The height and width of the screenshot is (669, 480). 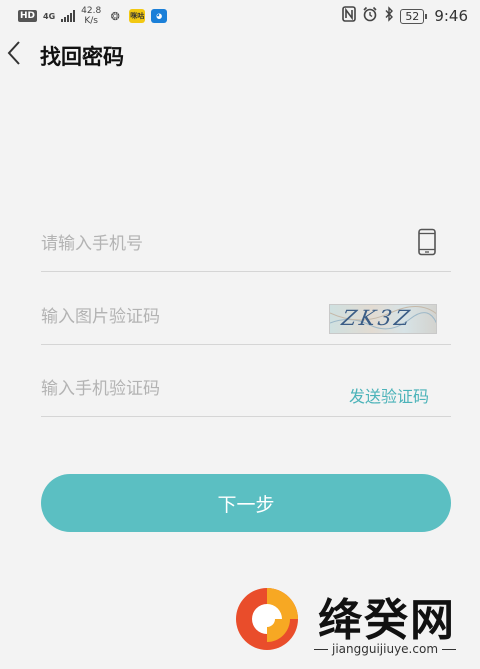 I want to click on bluetooth-icon, so click(x=389, y=16).